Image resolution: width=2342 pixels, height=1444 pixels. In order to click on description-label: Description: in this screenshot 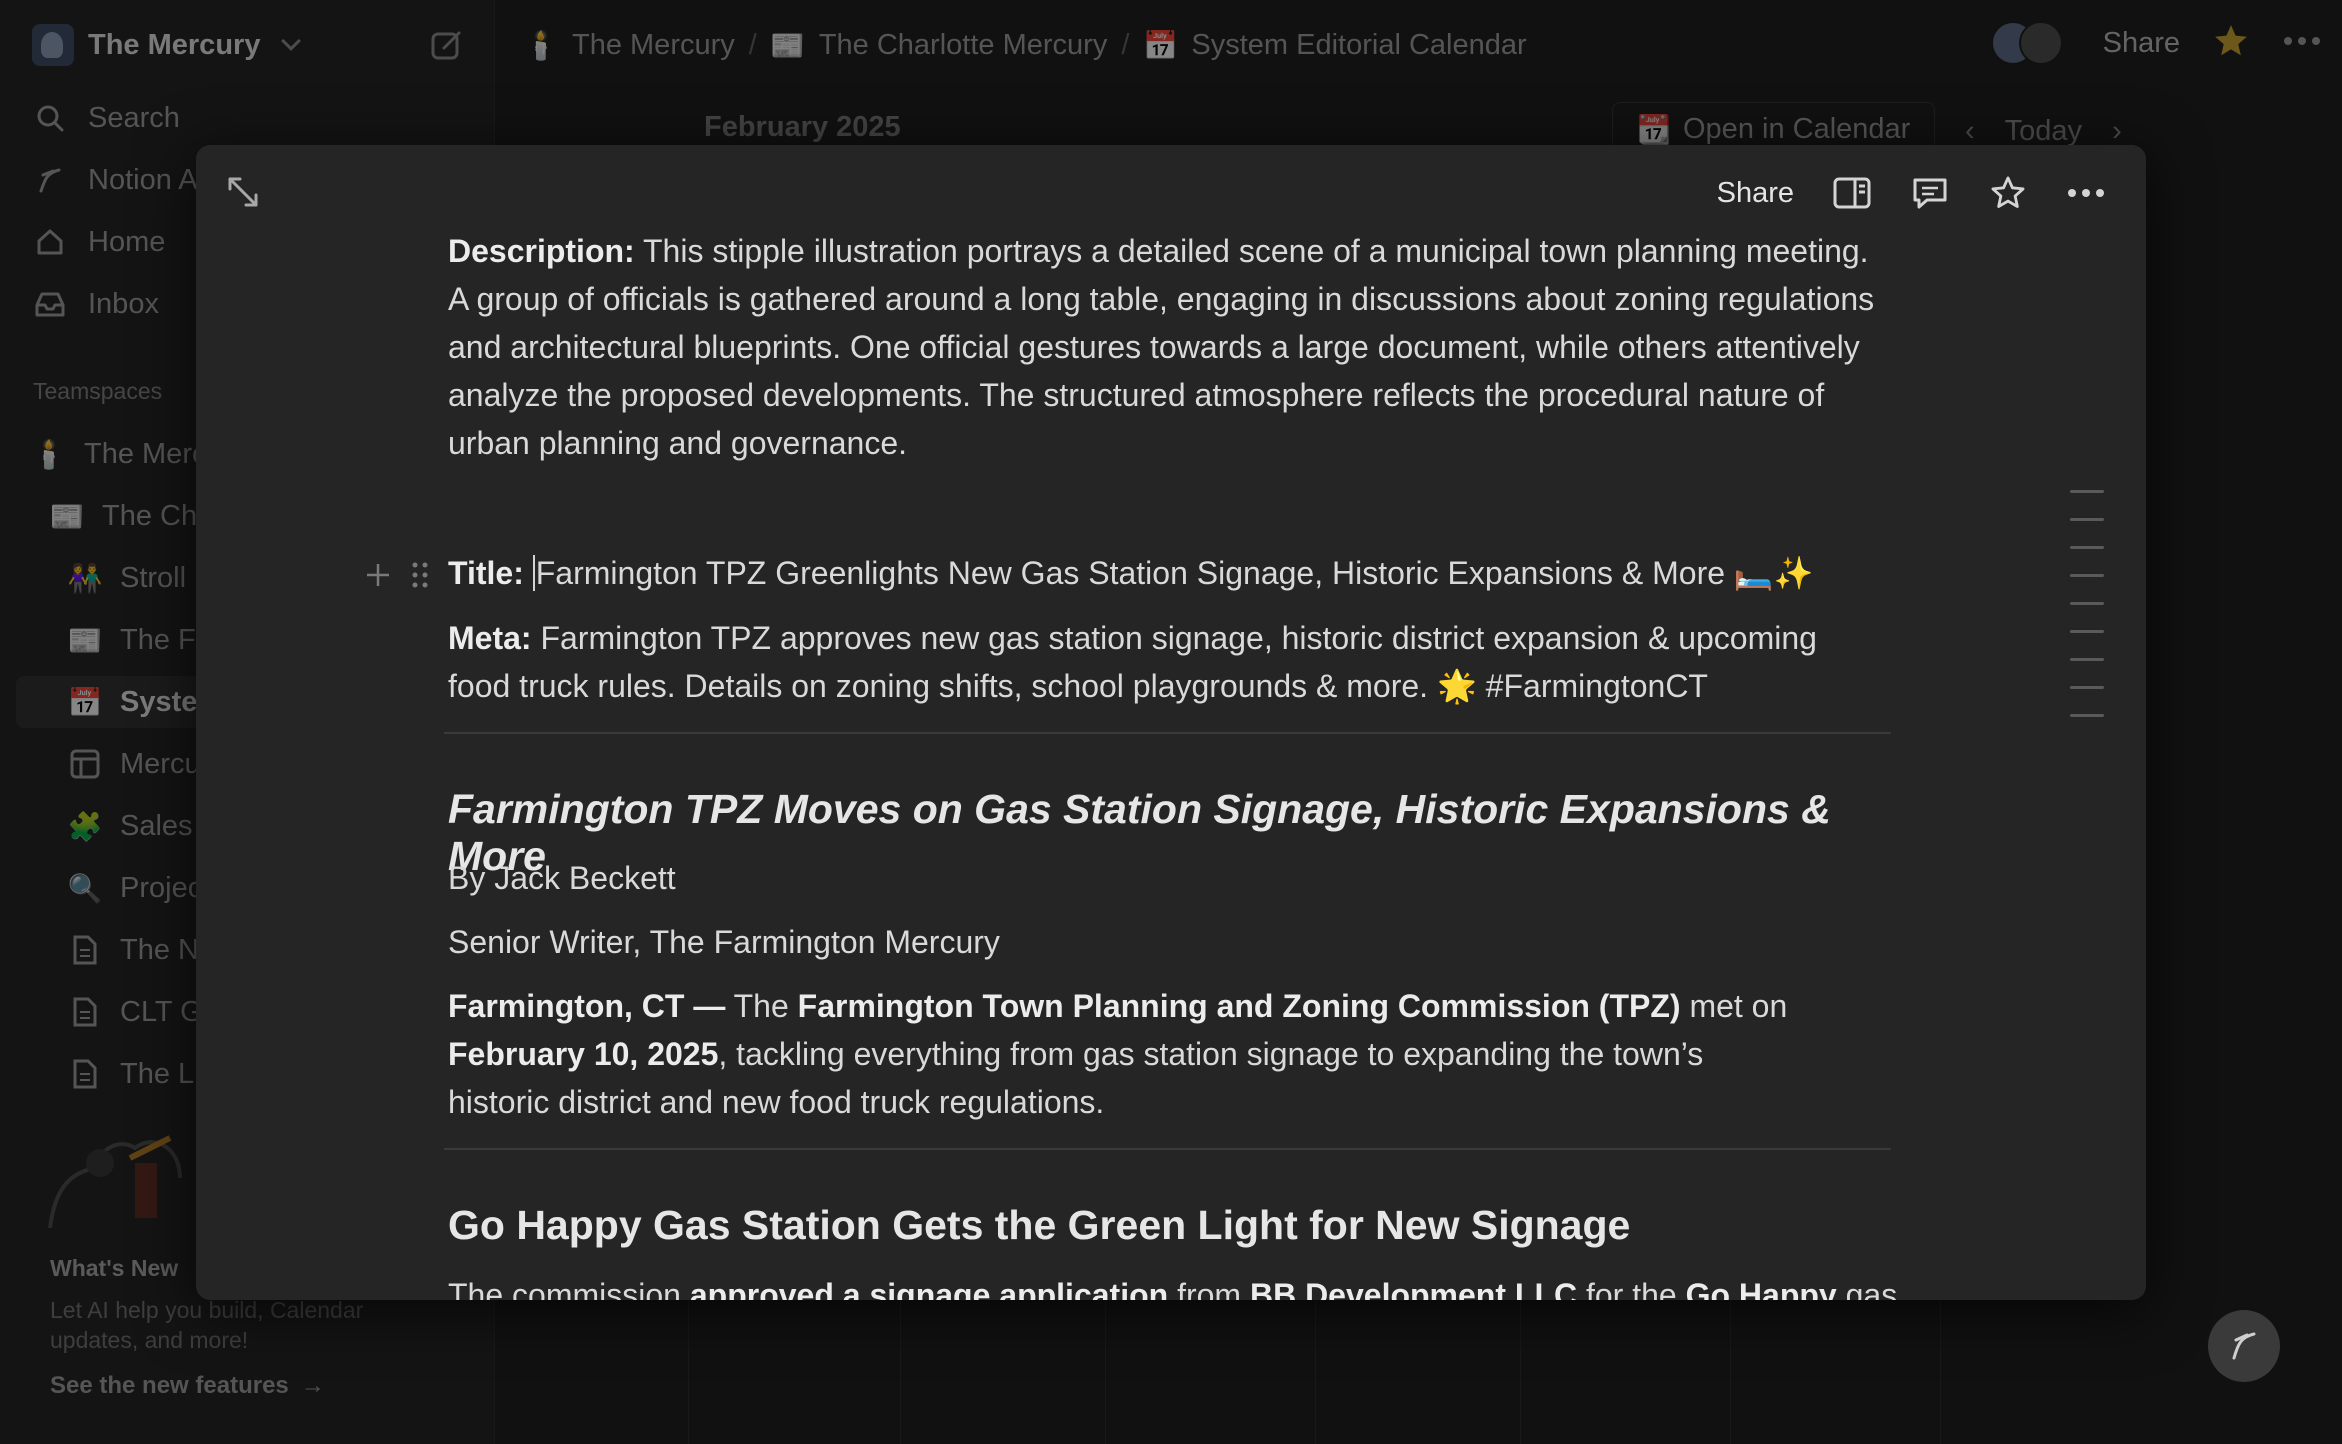, I will do `click(541, 251)`.